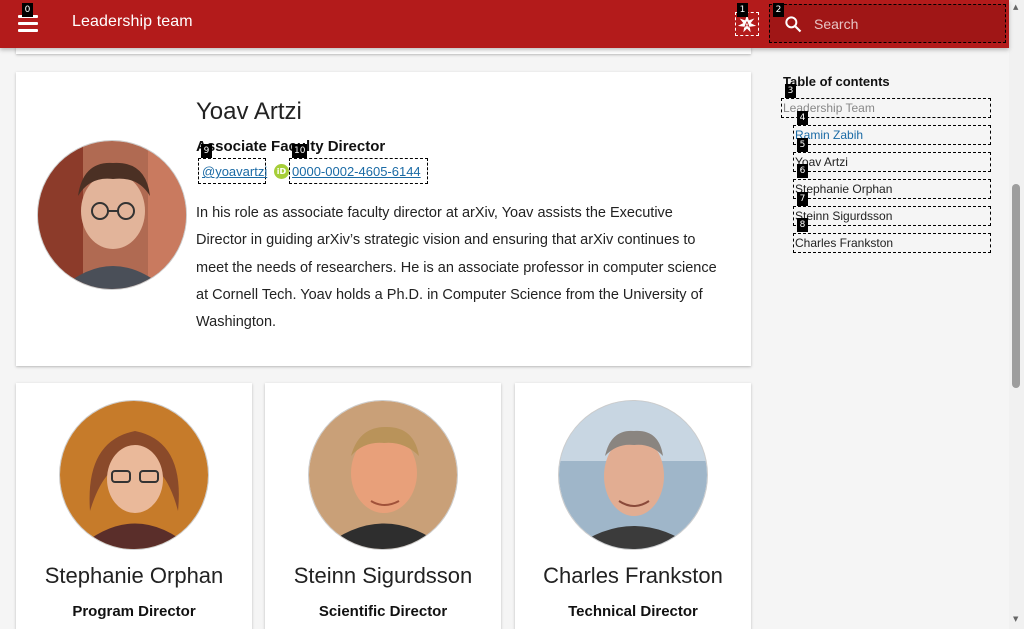 The image size is (1024, 629). Describe the element at coordinates (232, 171) in the screenshot. I see `twitter-link: @yoavartzi` at that location.